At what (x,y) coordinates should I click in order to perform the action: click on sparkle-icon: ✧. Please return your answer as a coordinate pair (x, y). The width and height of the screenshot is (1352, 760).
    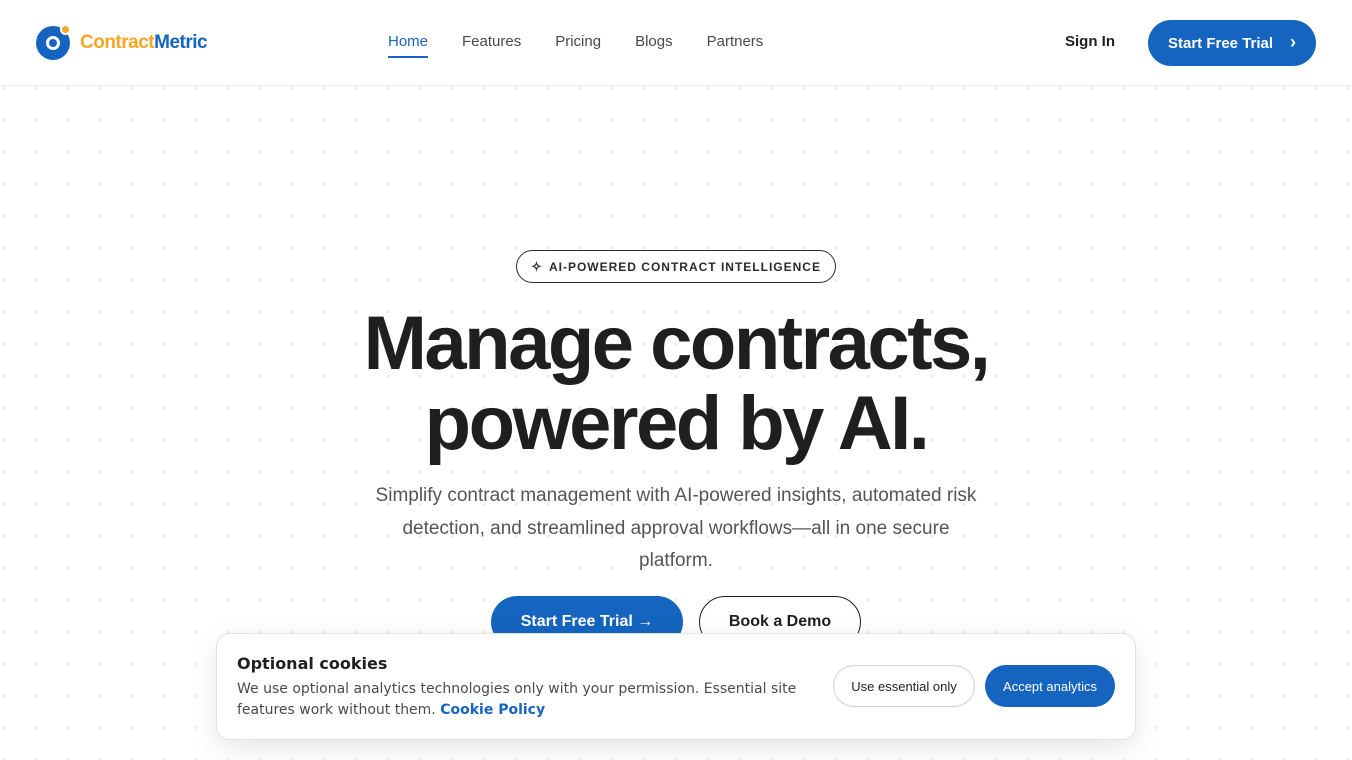
    Looking at the image, I should click on (537, 266).